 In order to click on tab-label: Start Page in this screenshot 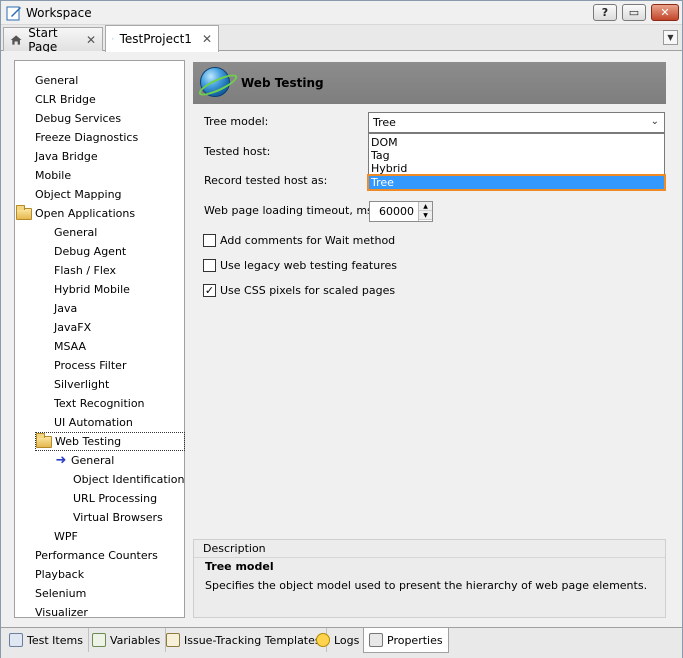, I will do `click(43, 39)`.